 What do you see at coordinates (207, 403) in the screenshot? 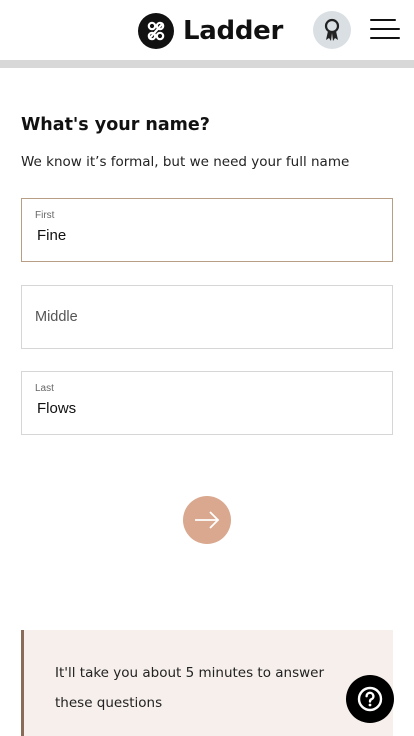
I see `last-name-field: Last Flows` at bounding box center [207, 403].